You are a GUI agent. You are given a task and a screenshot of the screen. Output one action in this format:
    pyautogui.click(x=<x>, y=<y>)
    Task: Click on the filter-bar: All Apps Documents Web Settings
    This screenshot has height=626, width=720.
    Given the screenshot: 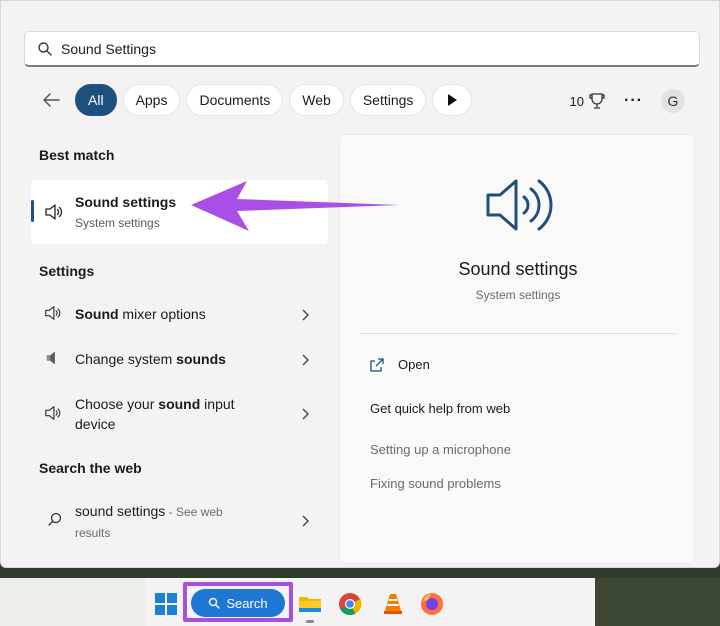 What is the action you would take?
    pyautogui.click(x=257, y=100)
    